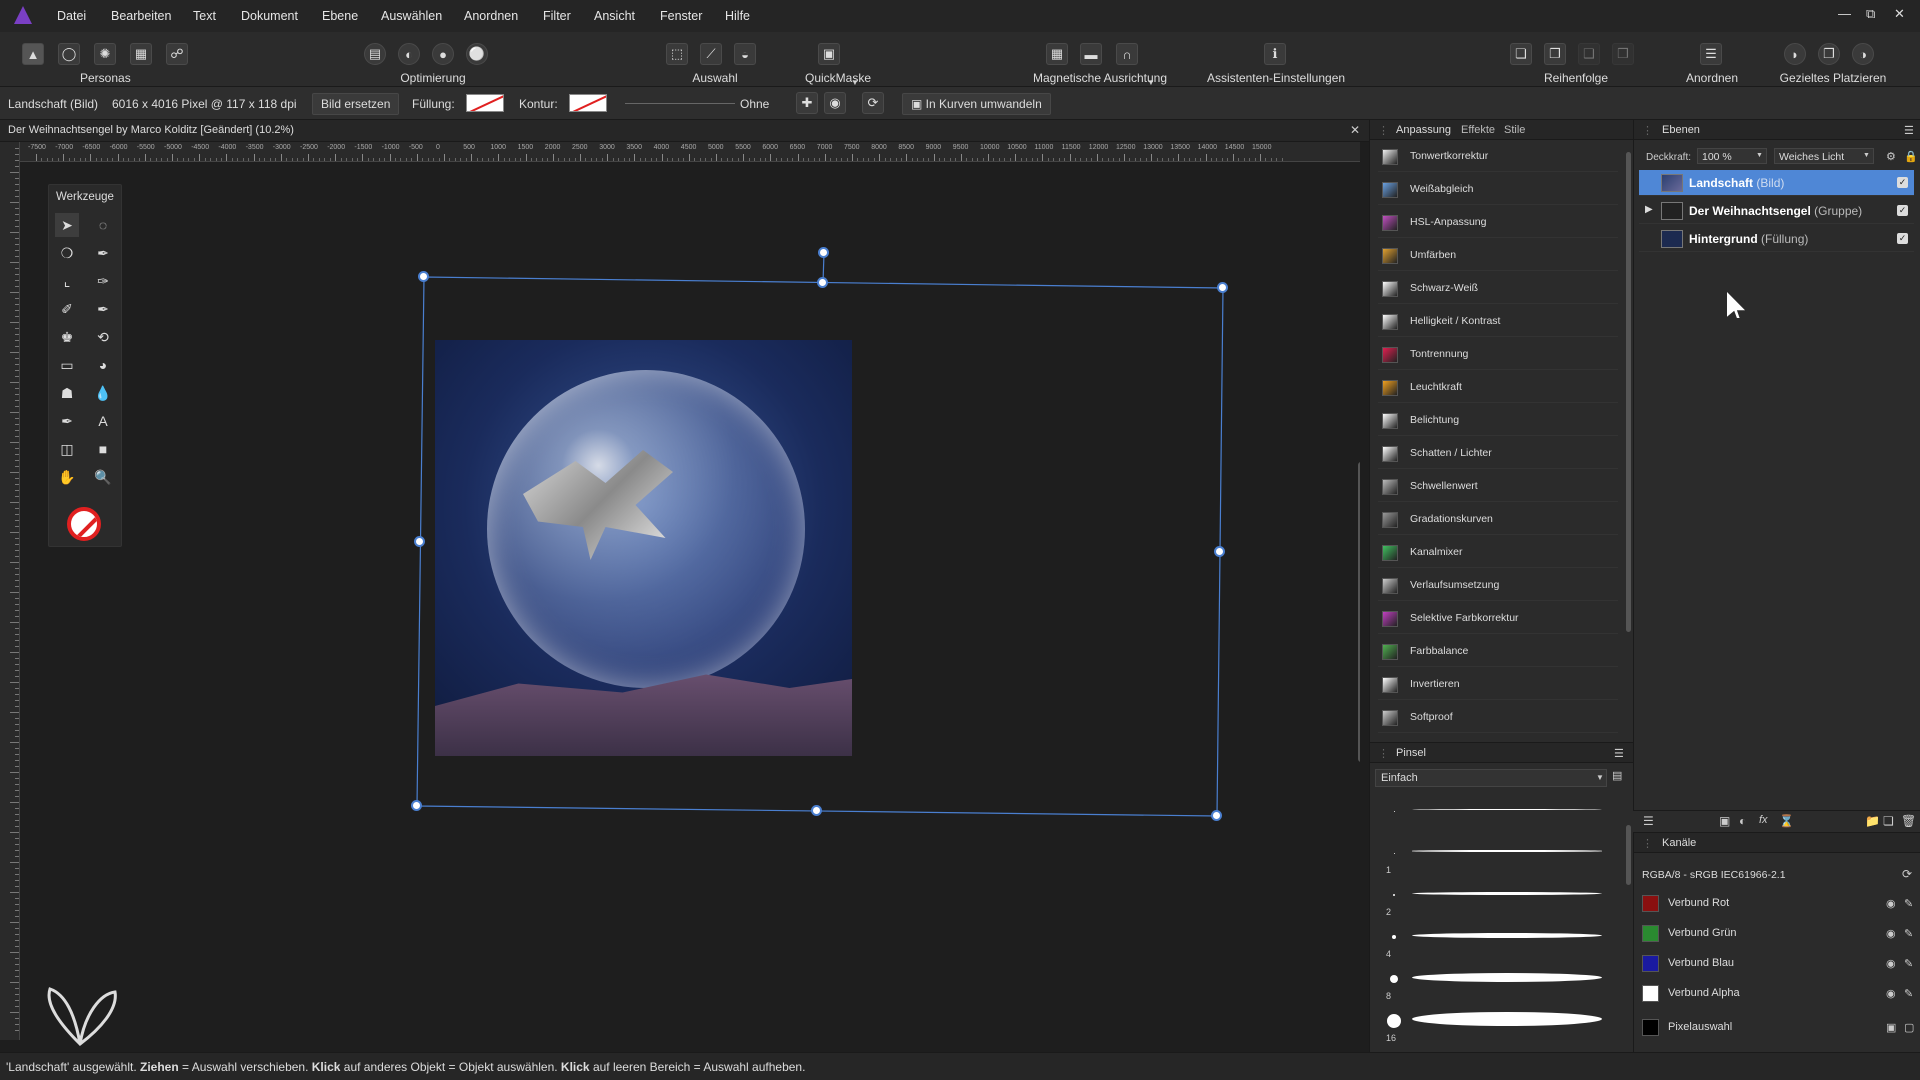 The height and width of the screenshot is (1080, 1920). I want to click on selection-brush-tool-icon: ✒, so click(103, 253).